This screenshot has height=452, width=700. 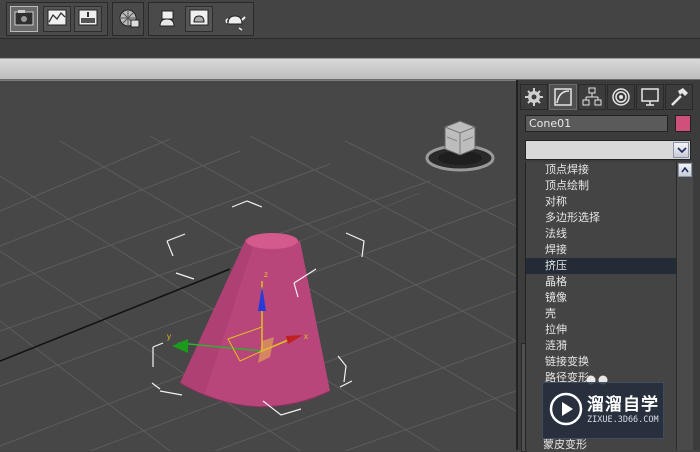 I want to click on modifier-list-select, so click(x=608, y=150).